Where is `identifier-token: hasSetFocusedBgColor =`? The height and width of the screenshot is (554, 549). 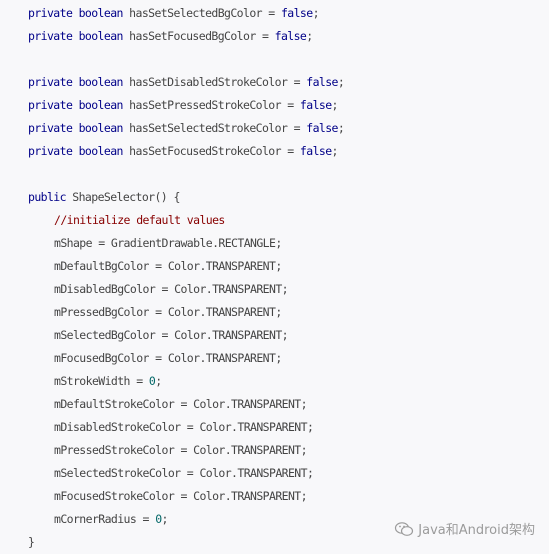
identifier-token: hasSetFocusedBgColor = is located at coordinates (198, 36).